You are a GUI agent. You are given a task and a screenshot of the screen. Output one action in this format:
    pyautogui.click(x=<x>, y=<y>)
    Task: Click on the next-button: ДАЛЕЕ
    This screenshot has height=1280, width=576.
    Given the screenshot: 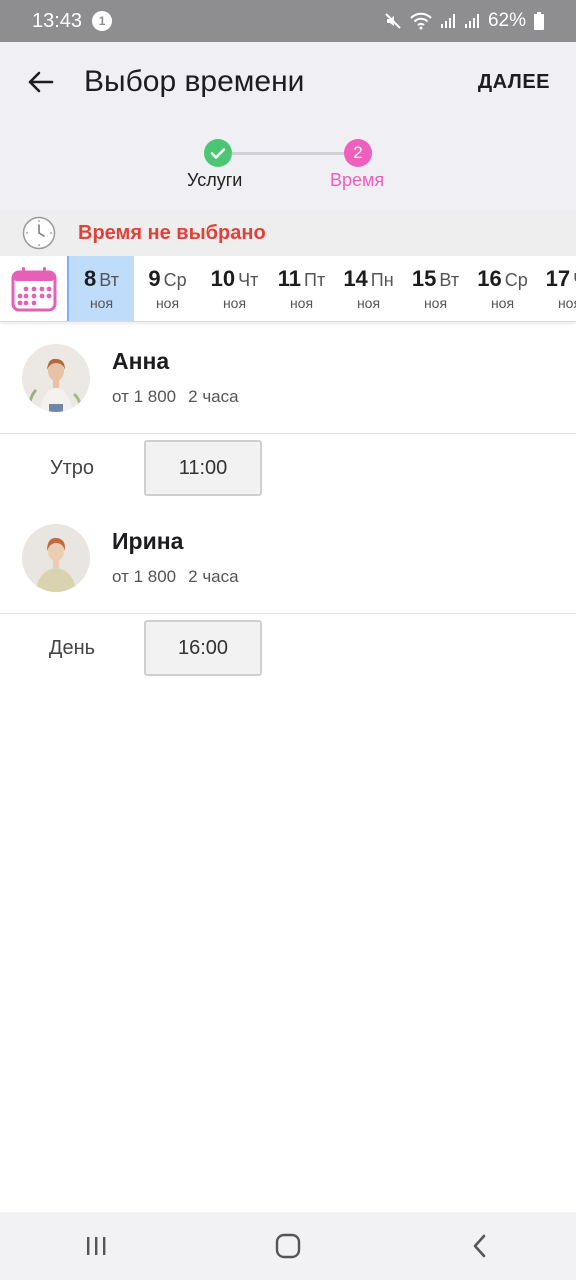 What is the action you would take?
    pyautogui.click(x=514, y=82)
    